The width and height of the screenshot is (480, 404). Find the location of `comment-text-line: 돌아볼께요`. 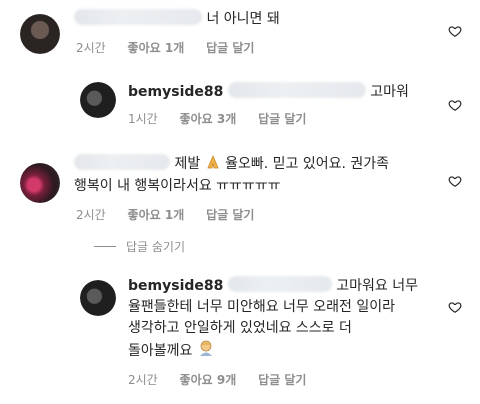

comment-text-line: 돌아볼께요 is located at coordinates (171, 351).